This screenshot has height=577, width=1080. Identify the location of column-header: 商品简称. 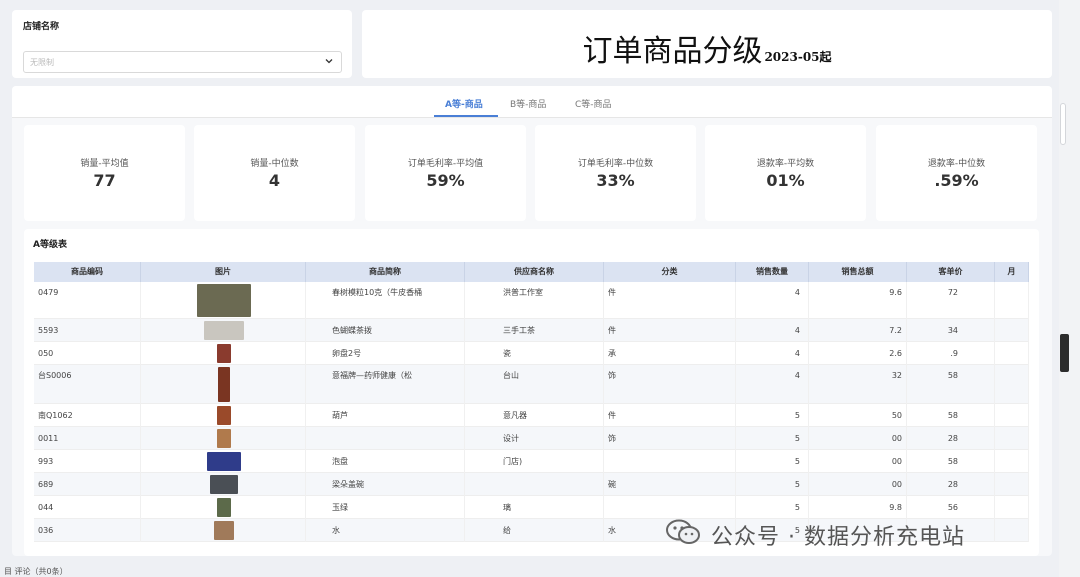
(385, 272).